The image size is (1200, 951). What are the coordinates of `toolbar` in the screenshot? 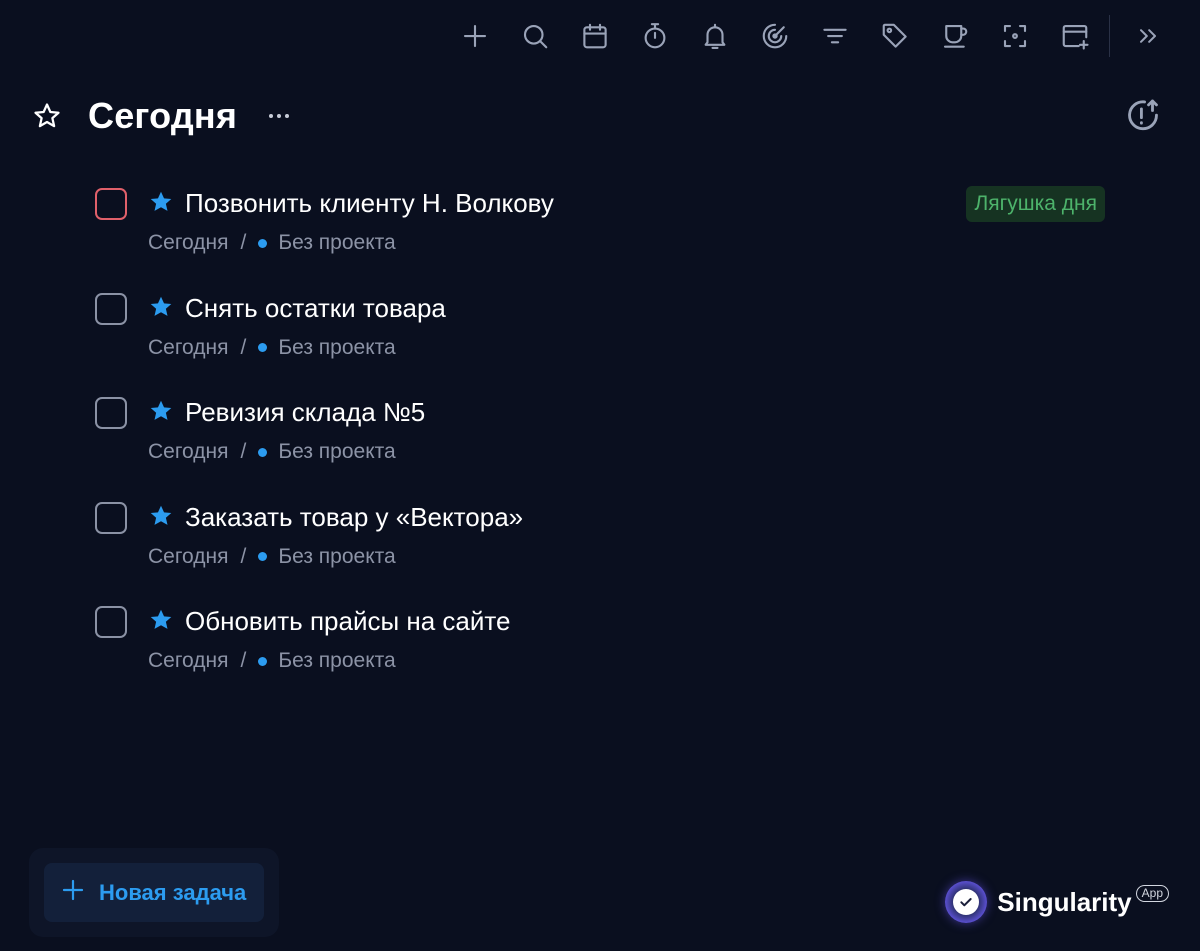 It's located at (803, 36).